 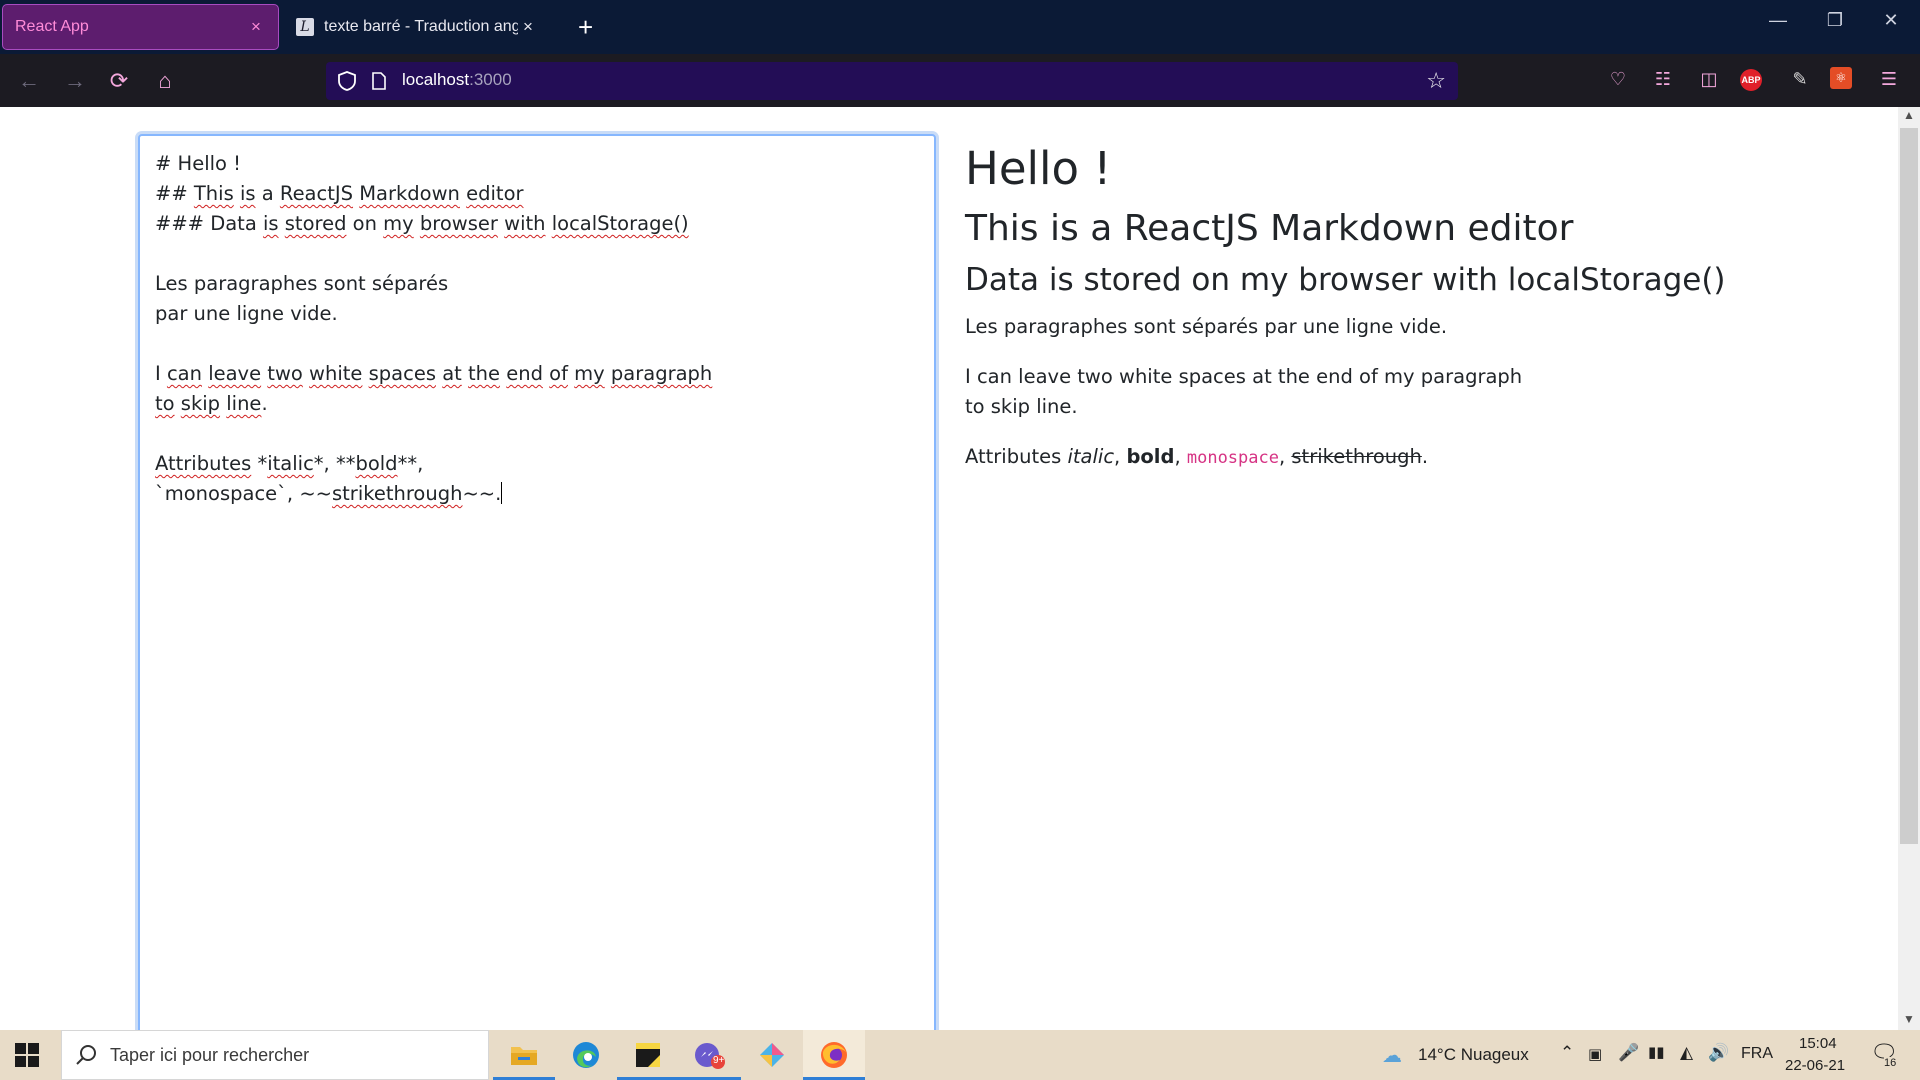 I want to click on adblock-plus-icon: ABP, so click(x=1751, y=80).